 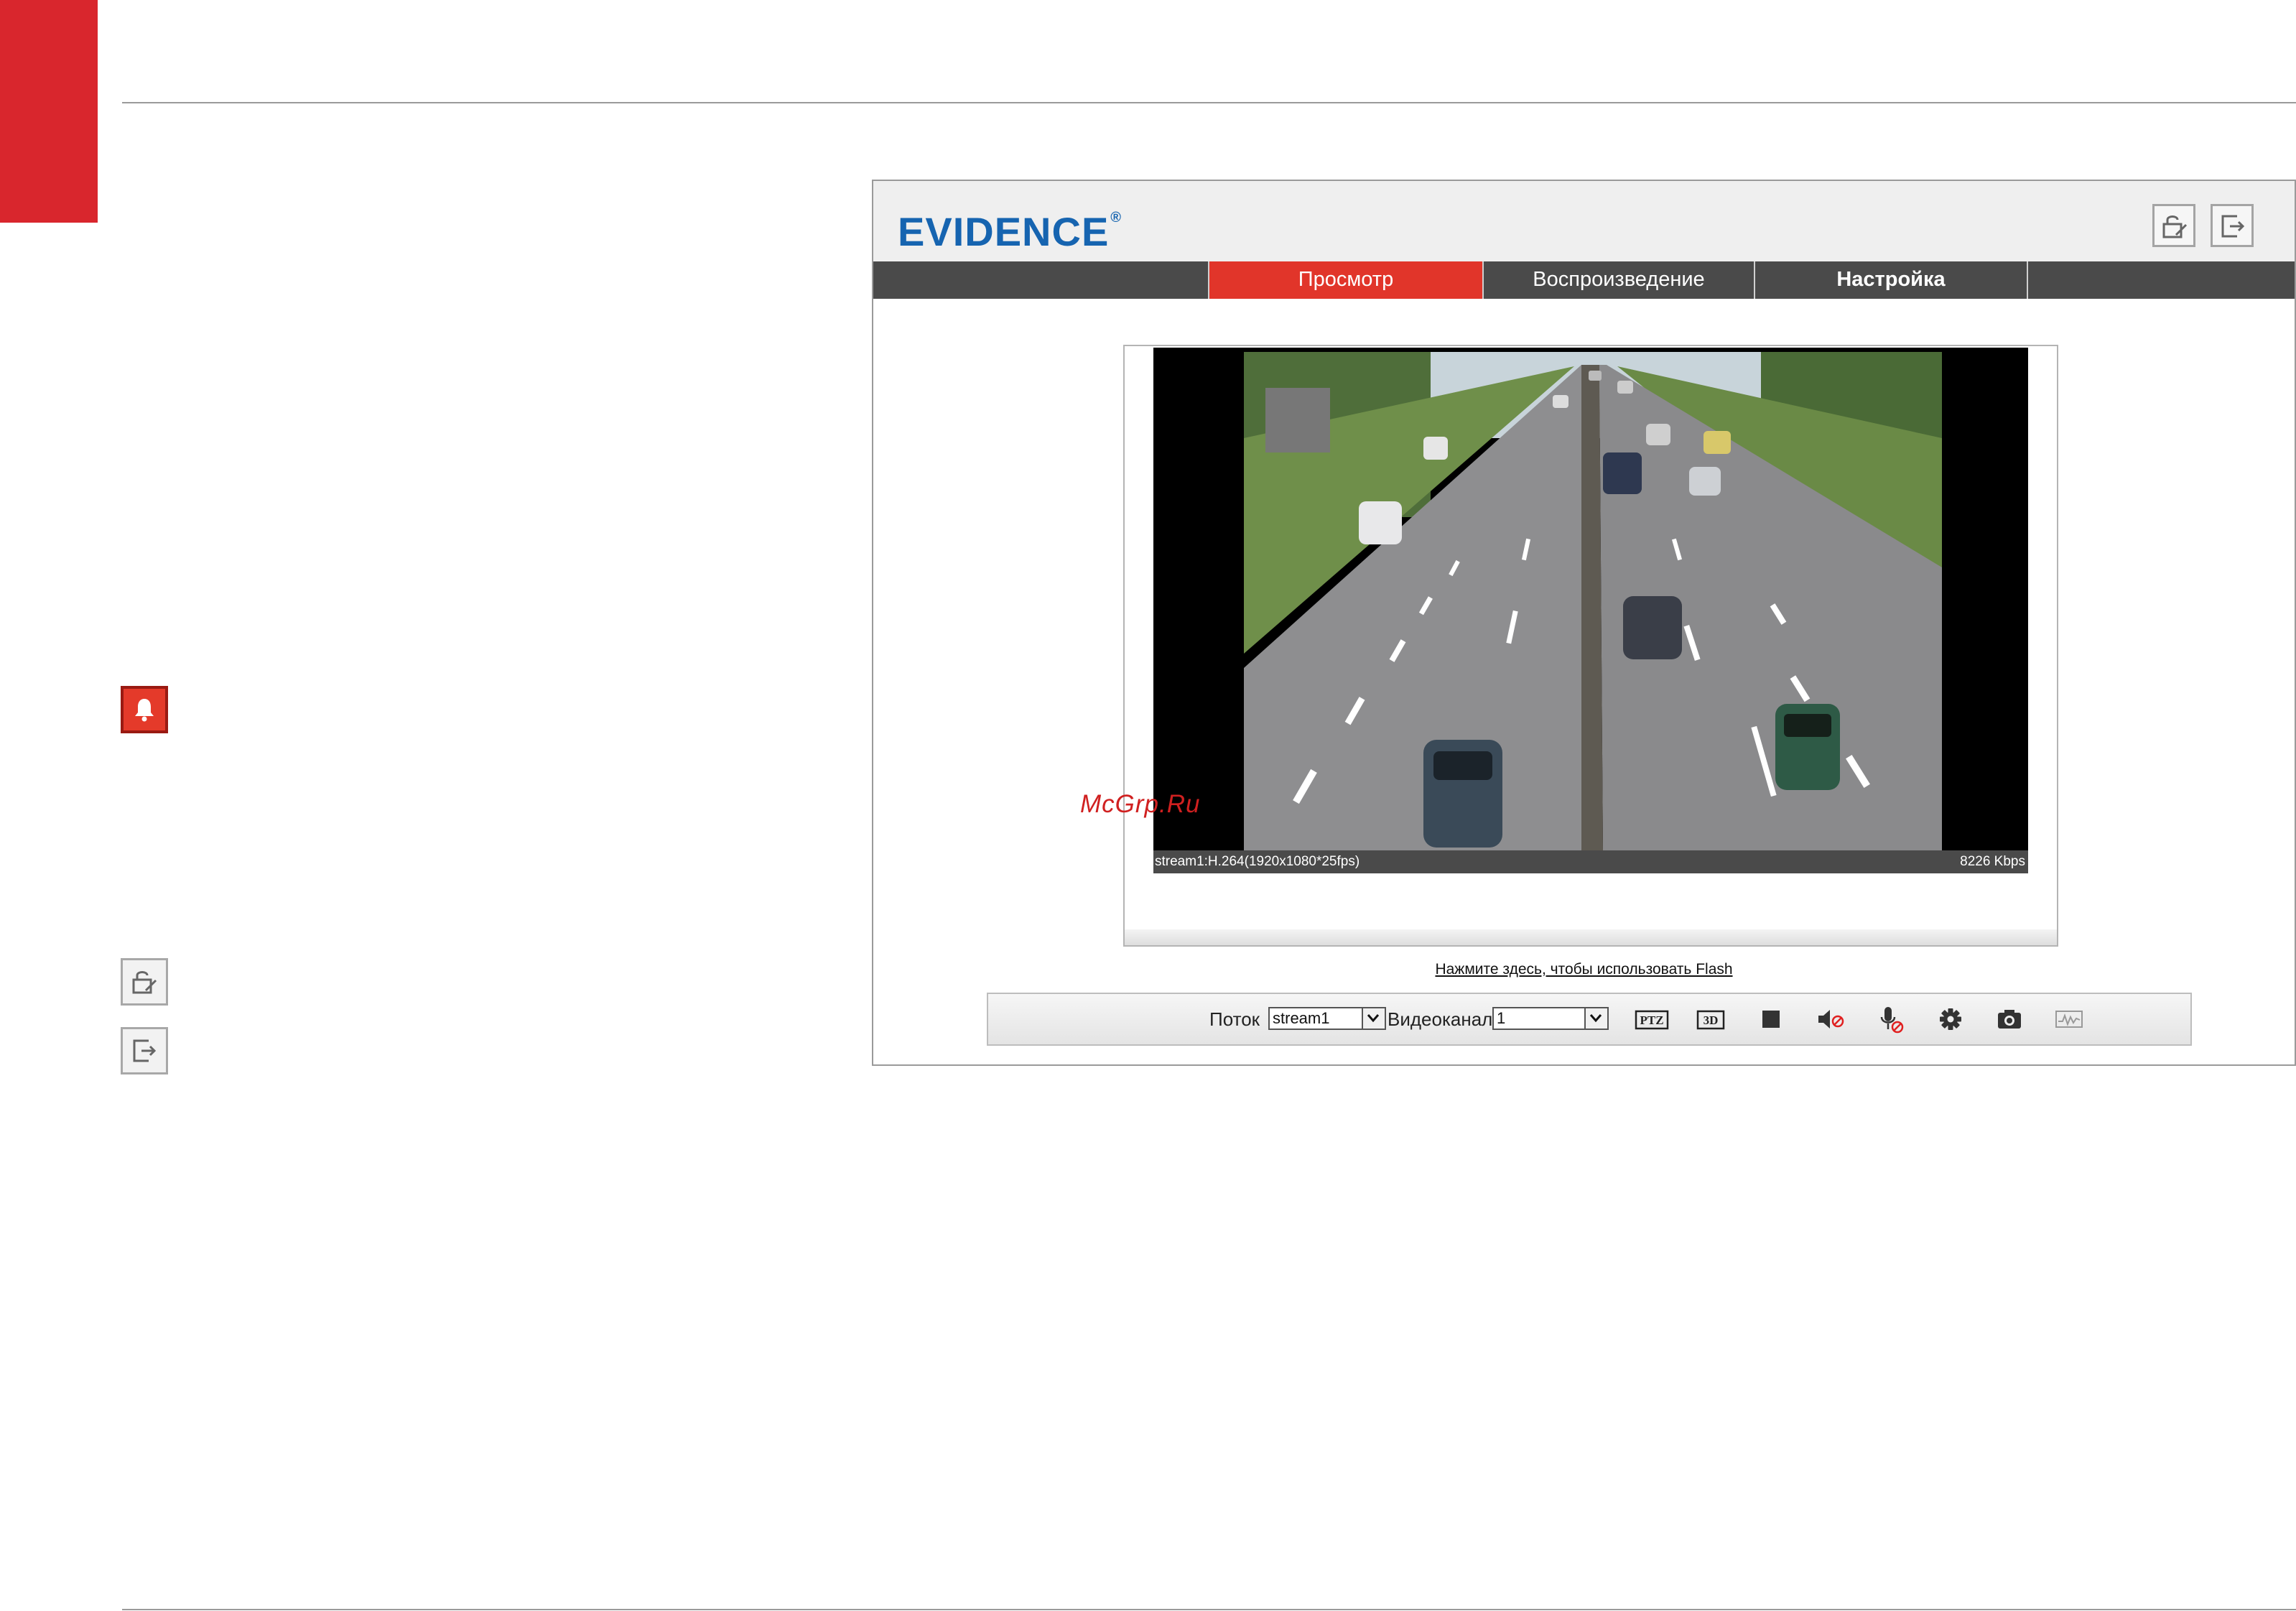 What do you see at coordinates (1550, 1018) in the screenshot?
I see `channel-select: 1` at bounding box center [1550, 1018].